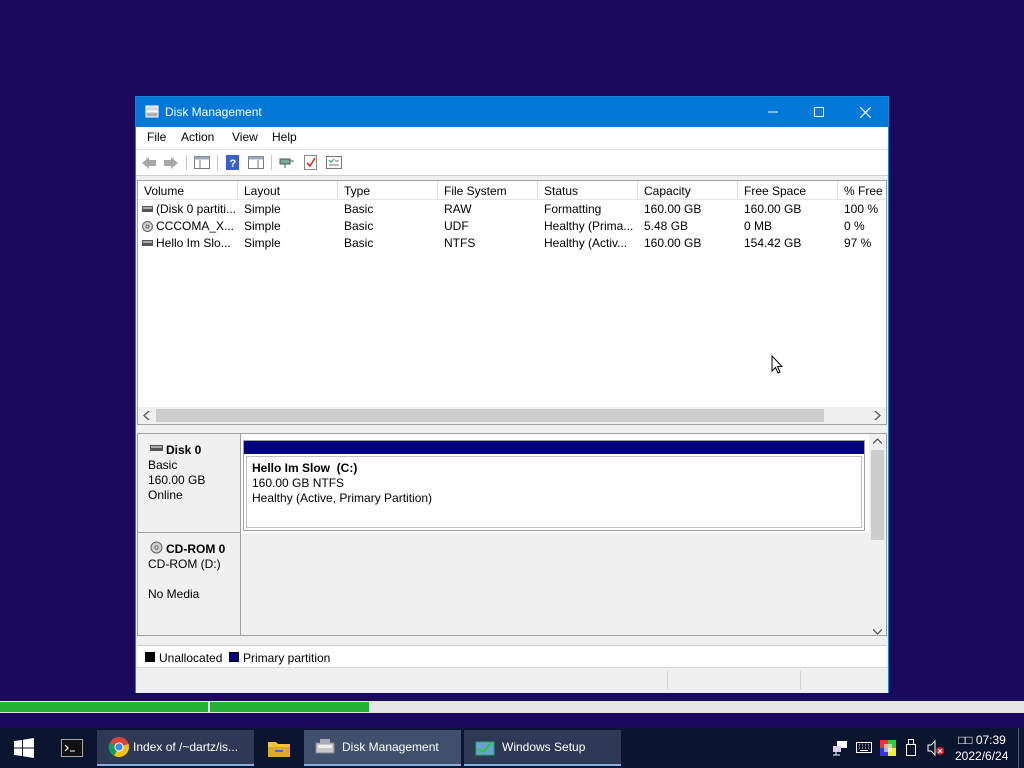 This screenshot has height=768, width=1024. What do you see at coordinates (288, 190) in the screenshot?
I see `column-header-layout: Layout` at bounding box center [288, 190].